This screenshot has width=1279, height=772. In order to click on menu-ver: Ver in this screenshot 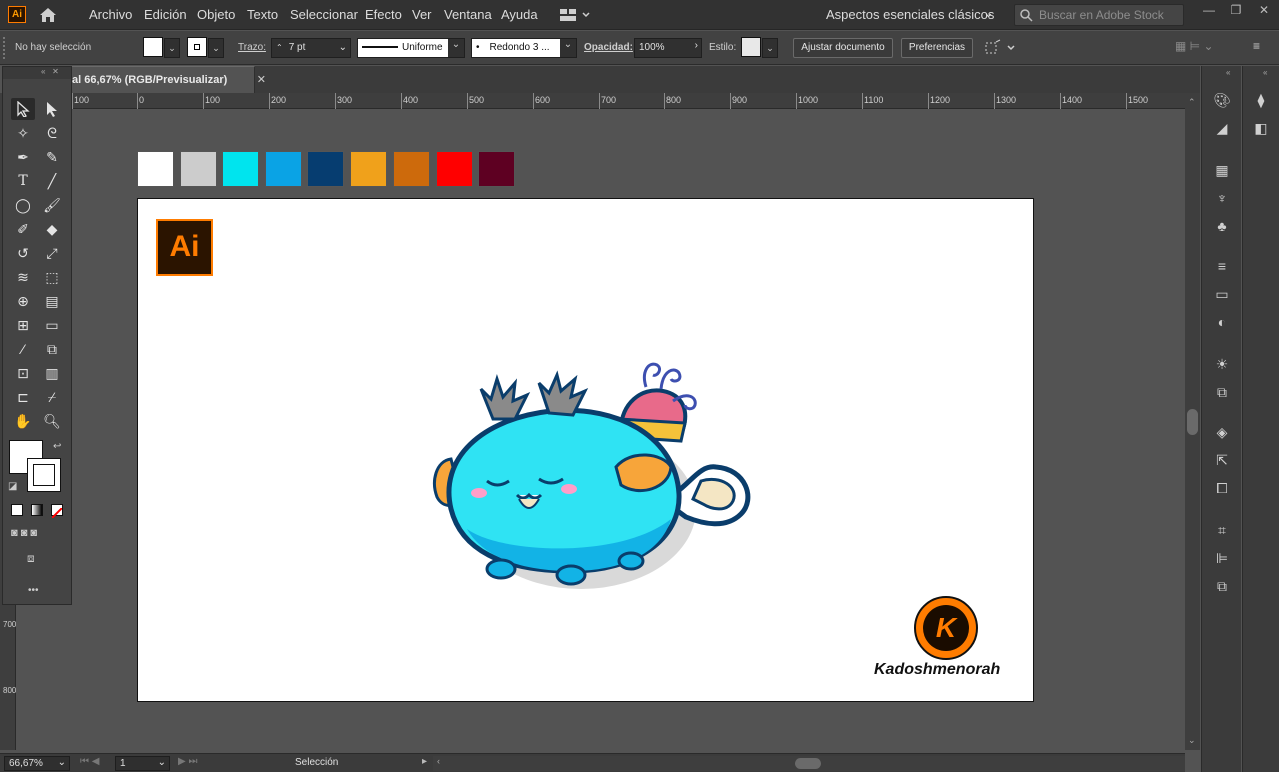, I will do `click(422, 14)`.